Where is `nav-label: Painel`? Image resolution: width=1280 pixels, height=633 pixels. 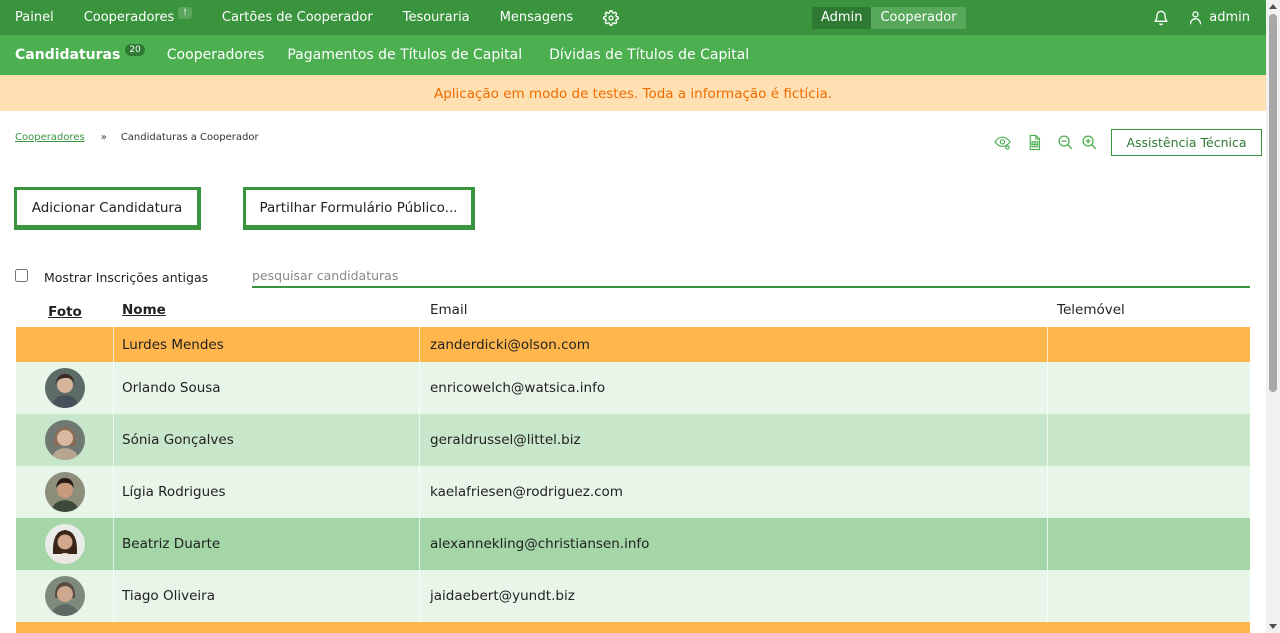 nav-label: Painel is located at coordinates (34, 17).